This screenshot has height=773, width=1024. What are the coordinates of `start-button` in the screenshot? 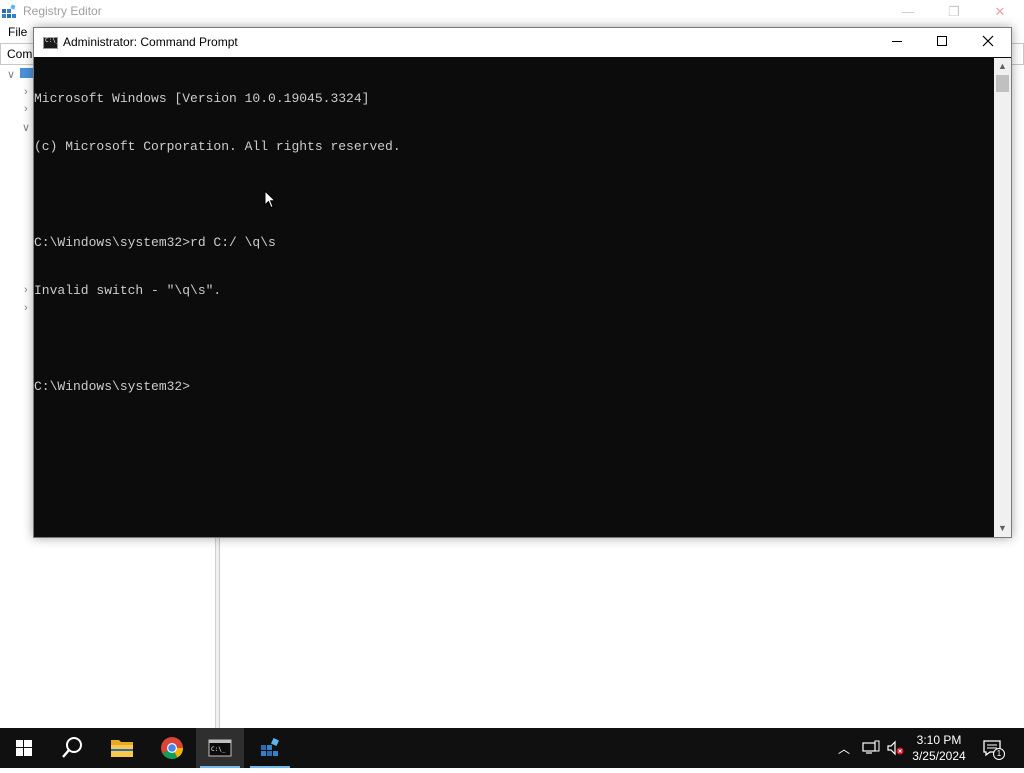 It's located at (24, 748).